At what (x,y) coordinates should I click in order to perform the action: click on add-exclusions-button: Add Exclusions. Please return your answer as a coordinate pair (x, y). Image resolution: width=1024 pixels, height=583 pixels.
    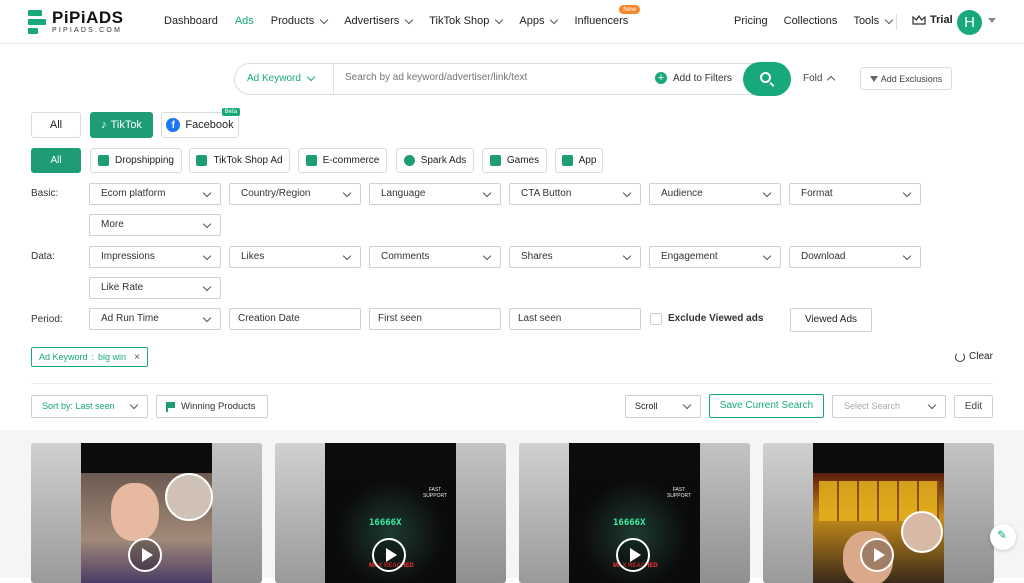
    Looking at the image, I should click on (906, 78).